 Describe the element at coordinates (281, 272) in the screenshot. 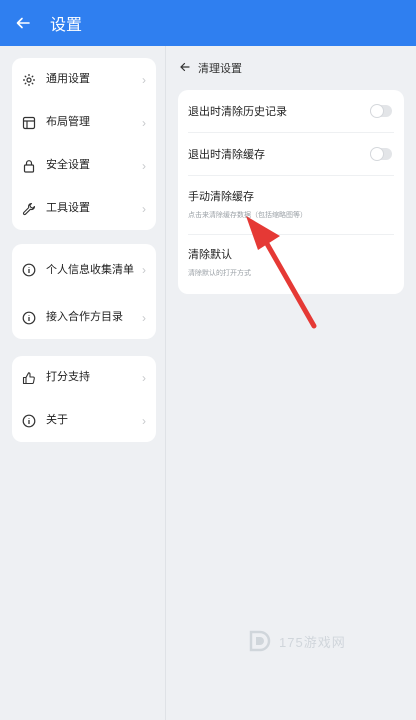

I see `annotation-arrow-icon` at that location.